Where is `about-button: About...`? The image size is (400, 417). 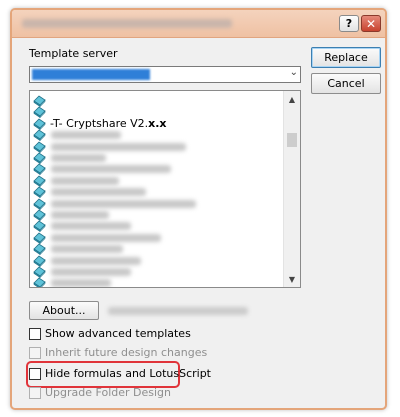
about-button: About... is located at coordinates (64, 310).